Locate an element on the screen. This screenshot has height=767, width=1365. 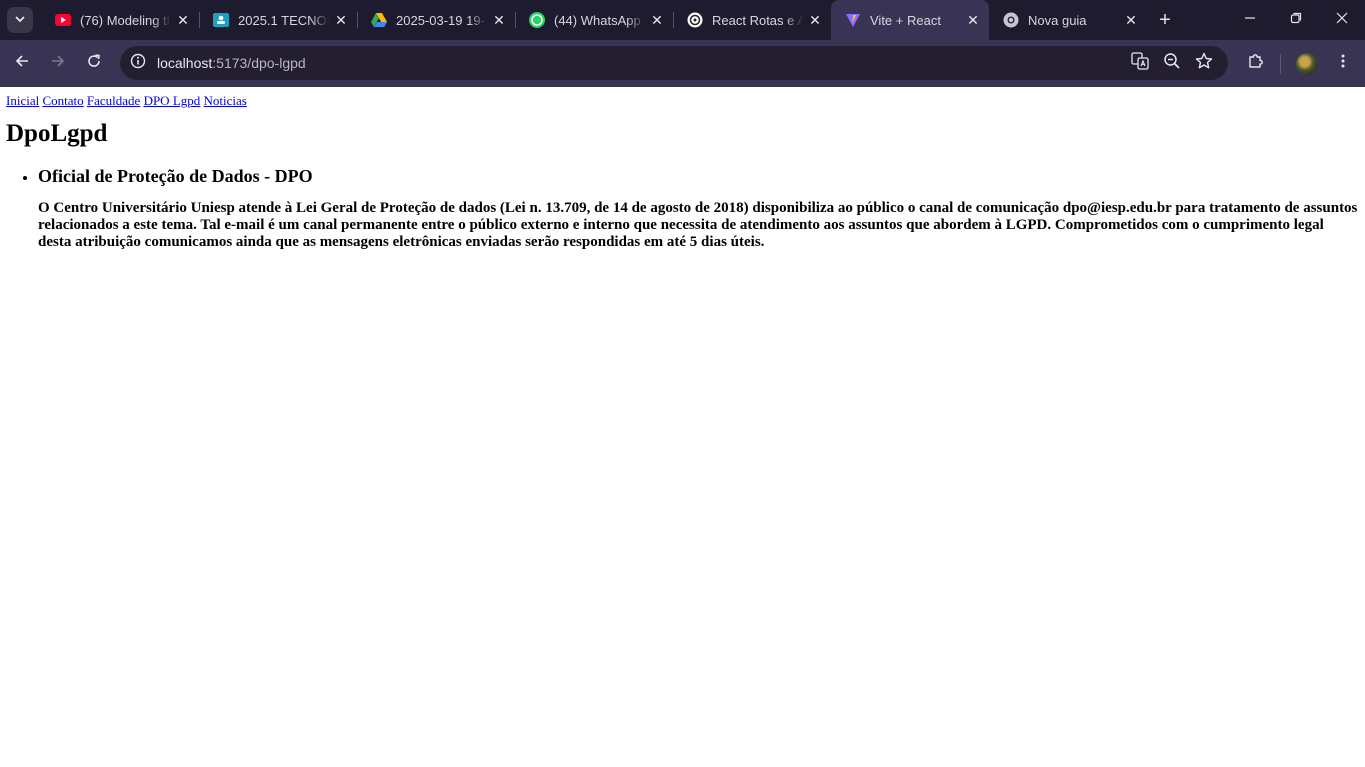
chrome-icon is located at coordinates (1011, 20).